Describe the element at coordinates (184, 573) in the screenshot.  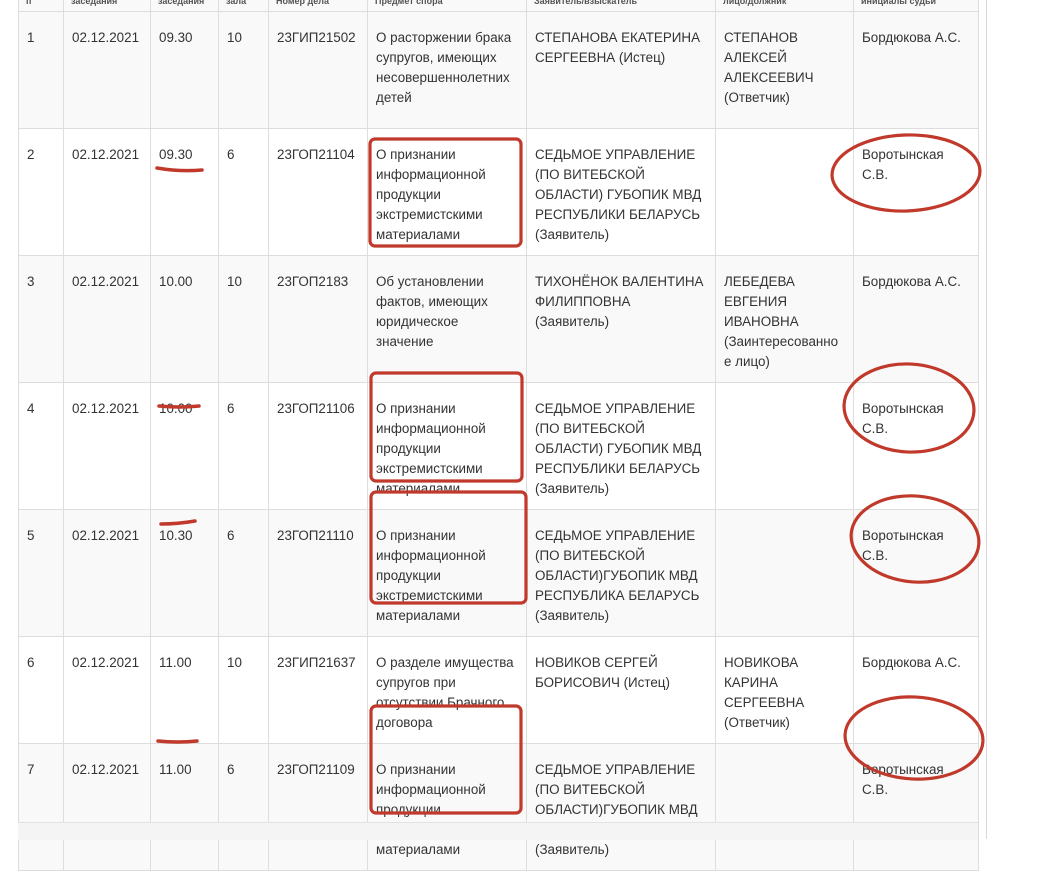
I see `cell-time: 10.30` at that location.